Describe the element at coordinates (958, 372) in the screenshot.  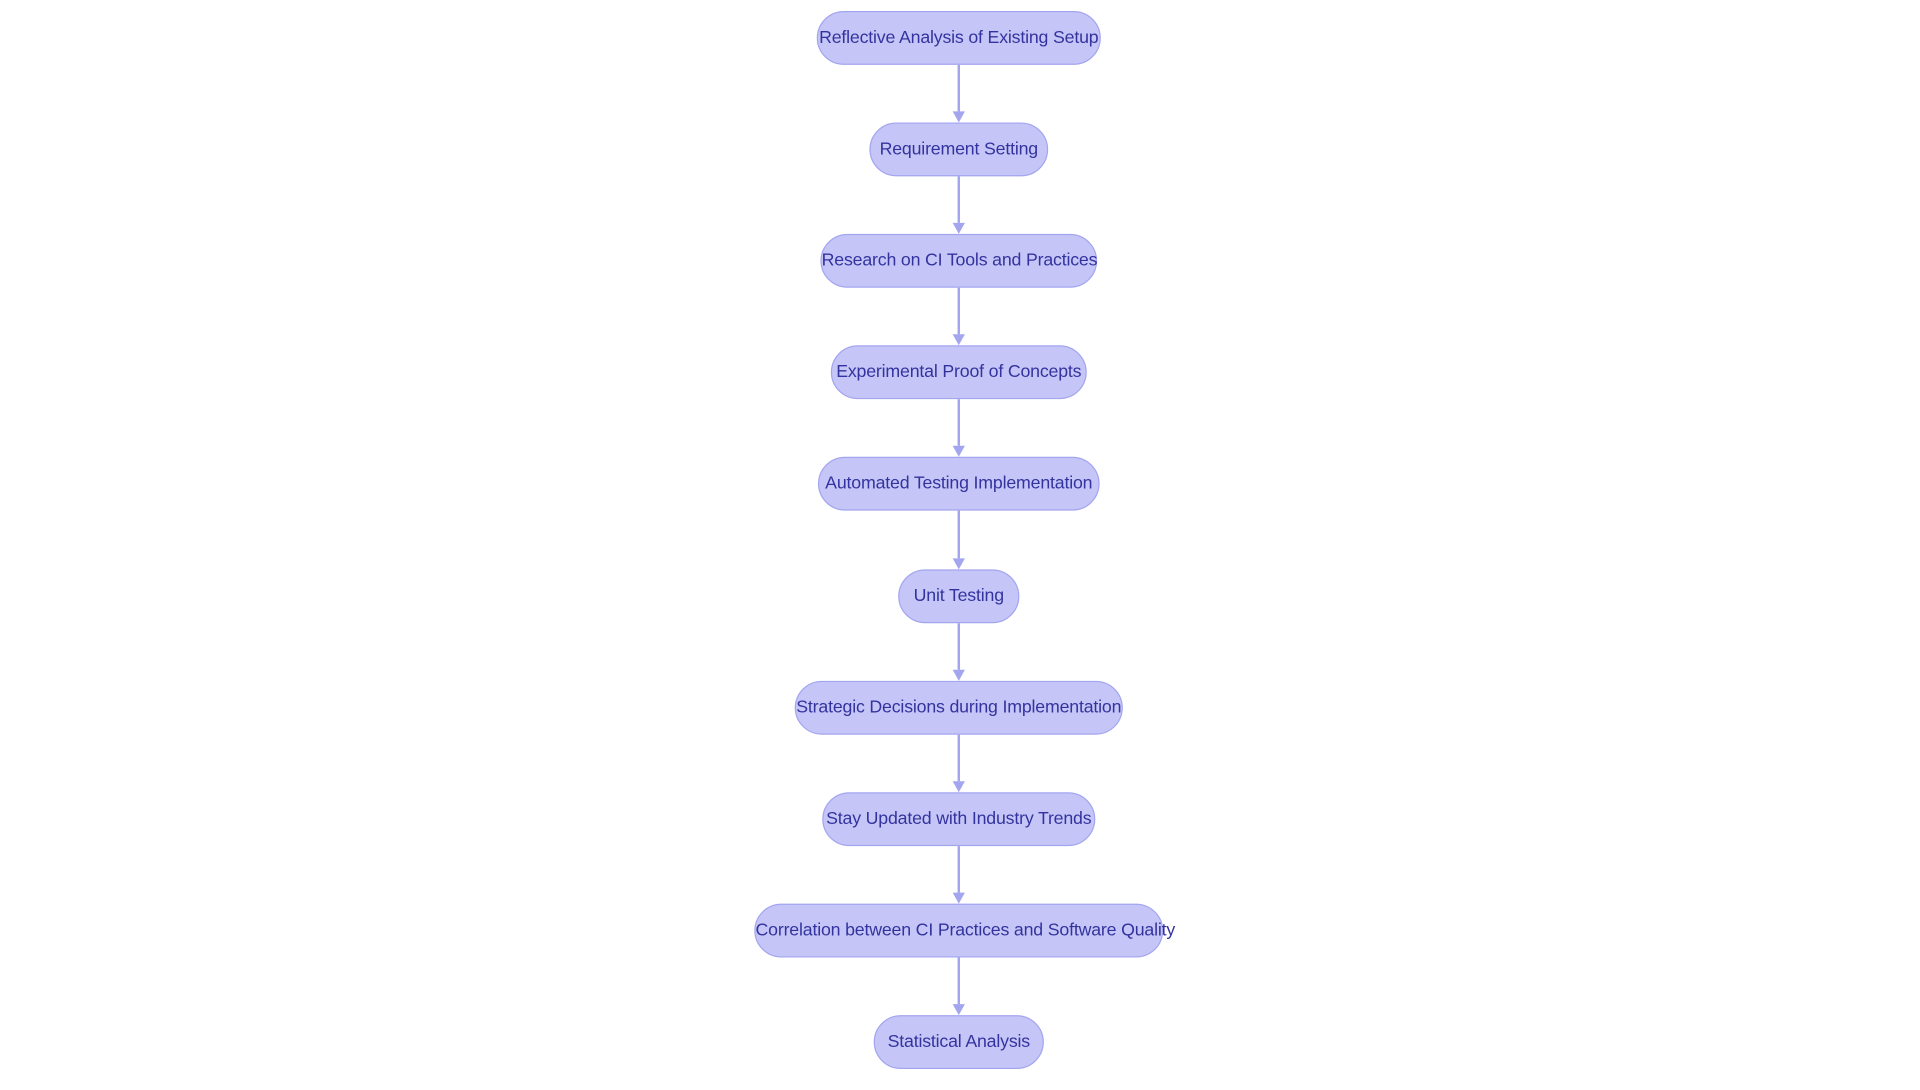
I see `flow-node-n4: Experimental Proof of Concepts` at that location.